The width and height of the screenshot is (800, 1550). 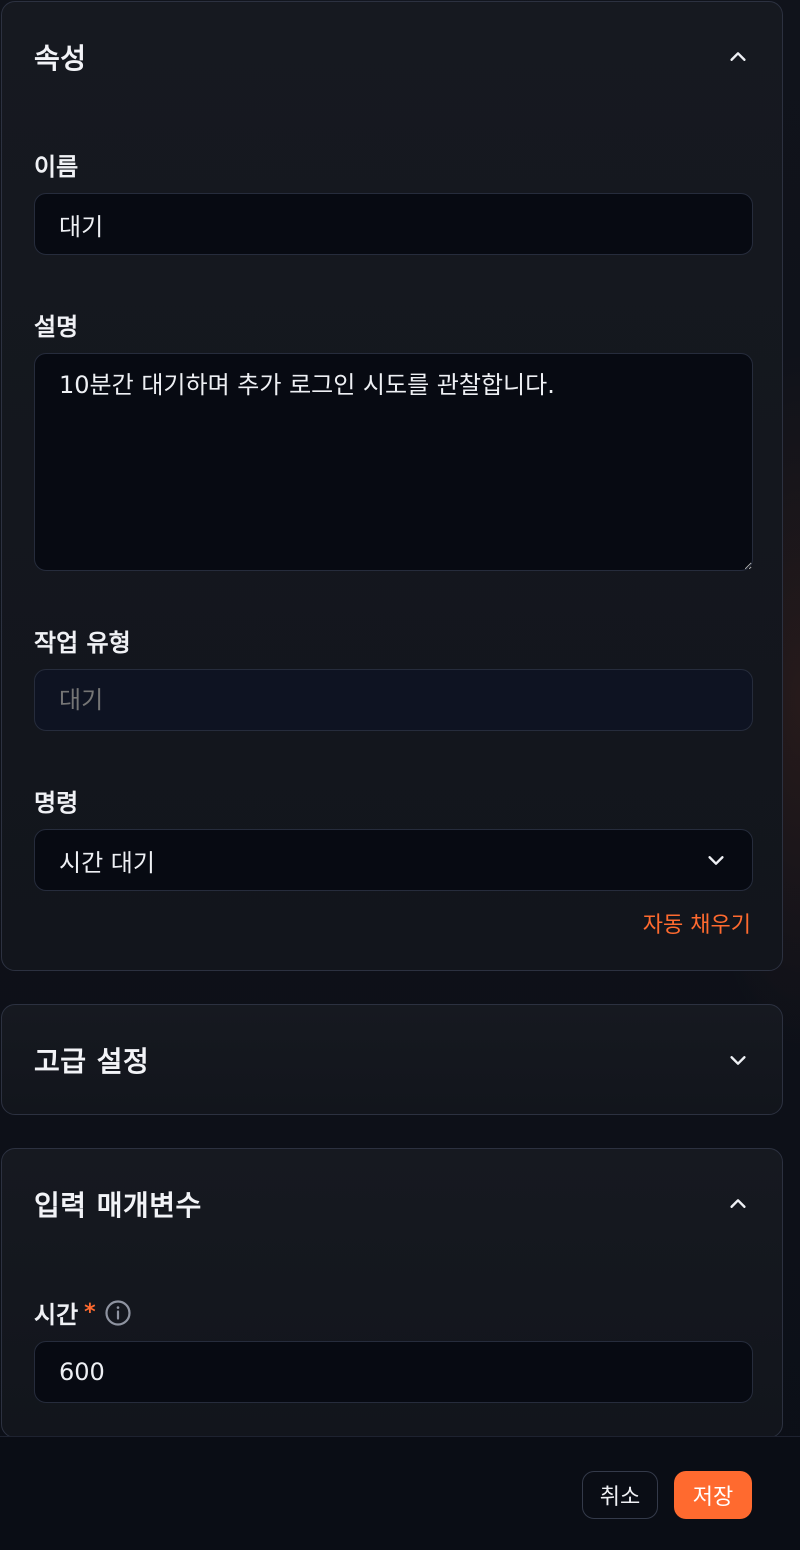 What do you see at coordinates (56, 167) in the screenshot?
I see `name-label: 이름` at bounding box center [56, 167].